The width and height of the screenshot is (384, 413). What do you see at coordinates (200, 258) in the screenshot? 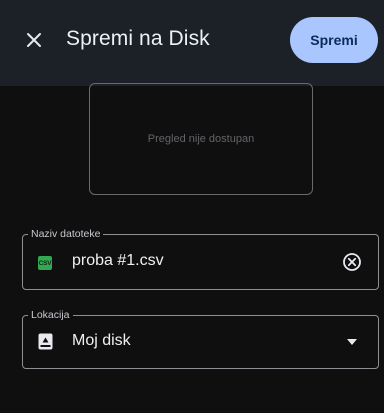
I see `filename-field: Naziv datoteke CSV proba #1.csv` at bounding box center [200, 258].